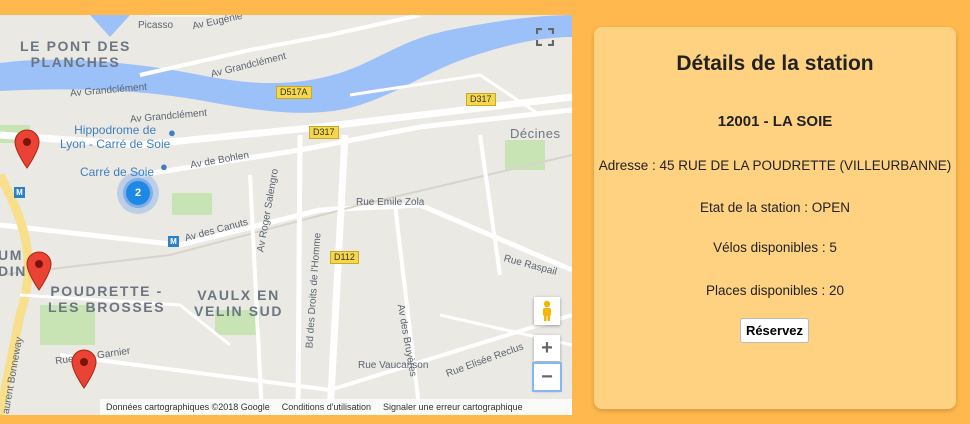  Describe the element at coordinates (774, 330) in the screenshot. I see `reserve-button: Réservez` at that location.